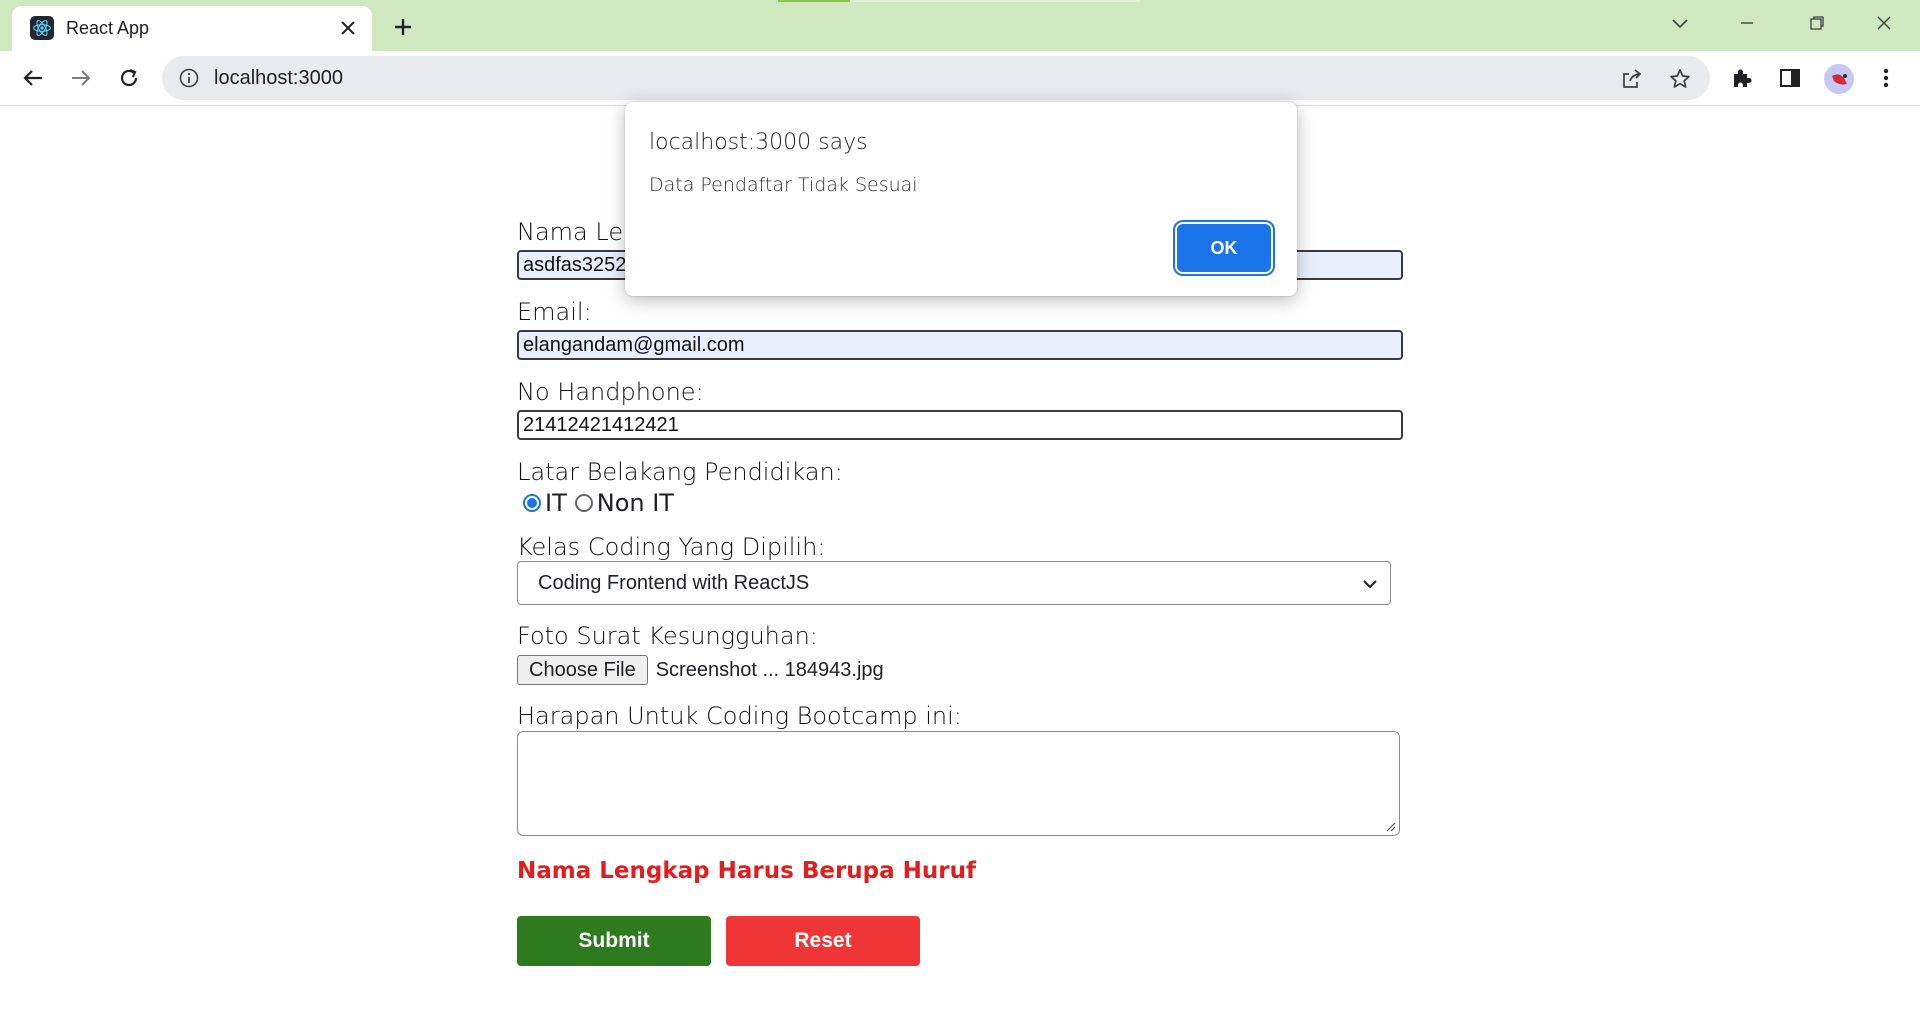  Describe the element at coordinates (610, 392) in the screenshot. I see `hp-label: No Handphone:` at that location.